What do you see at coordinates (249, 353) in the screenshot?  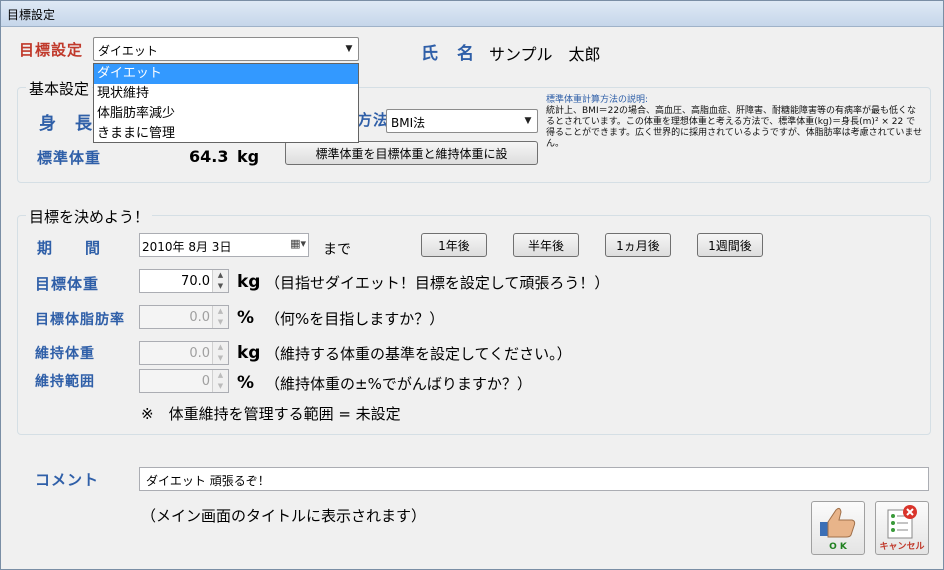 I see `keep-weight-unit: kg` at bounding box center [249, 353].